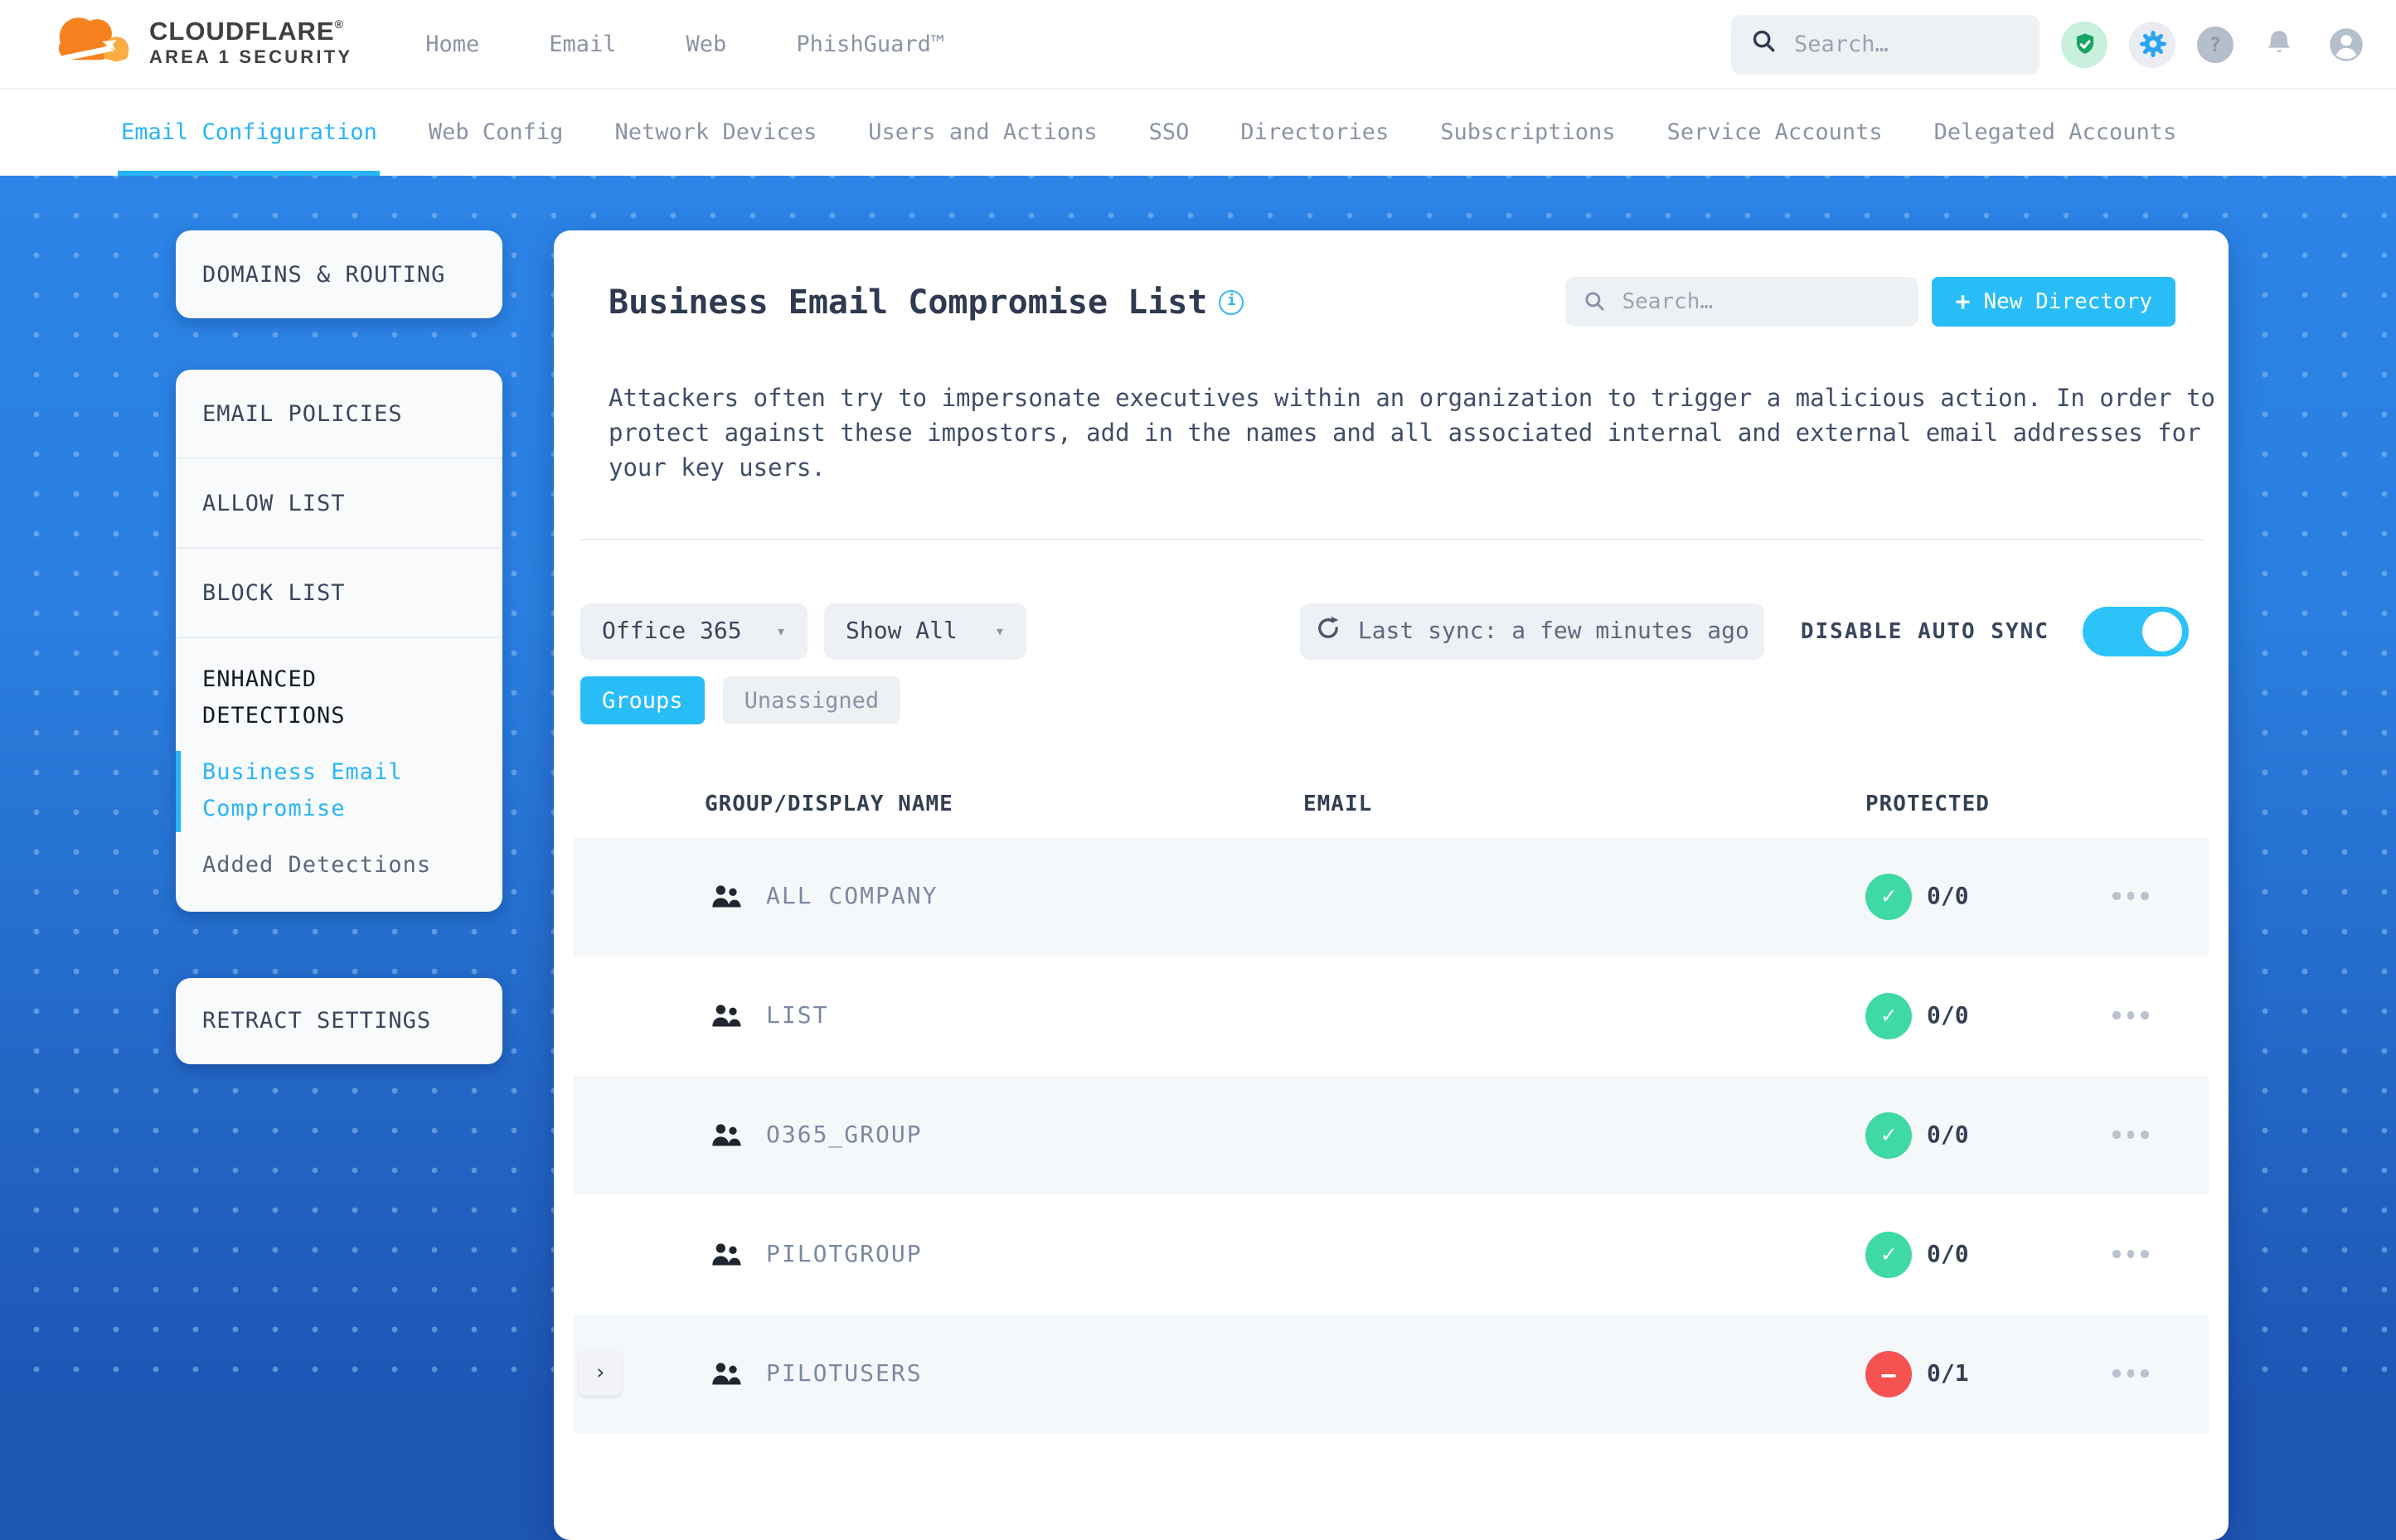  I want to click on nav-item-phishguard: PhishGuard™, so click(870, 44).